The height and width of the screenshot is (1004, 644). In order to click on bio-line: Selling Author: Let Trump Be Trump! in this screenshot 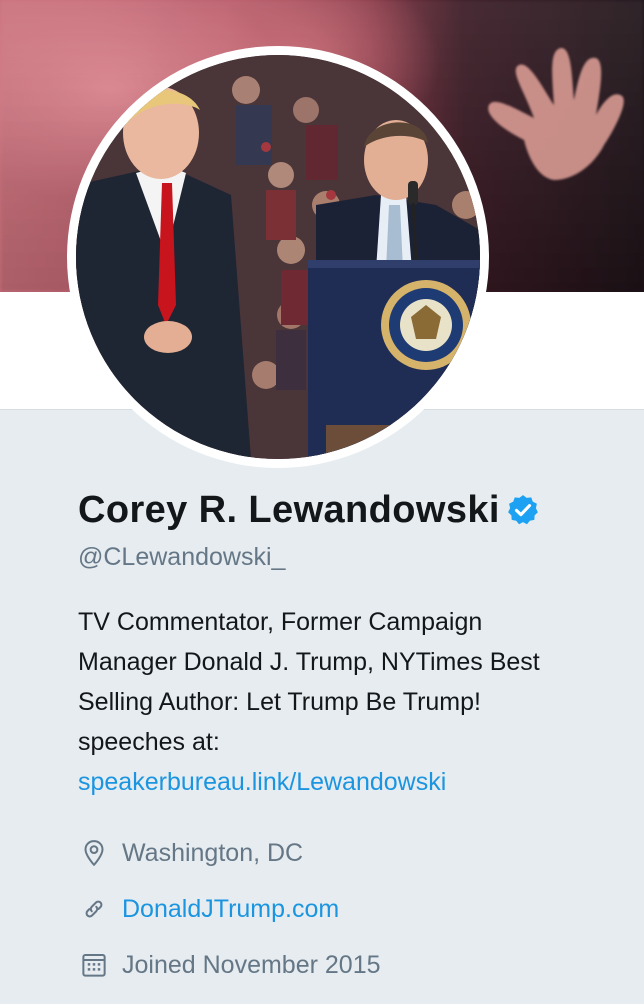, I will do `click(279, 702)`.